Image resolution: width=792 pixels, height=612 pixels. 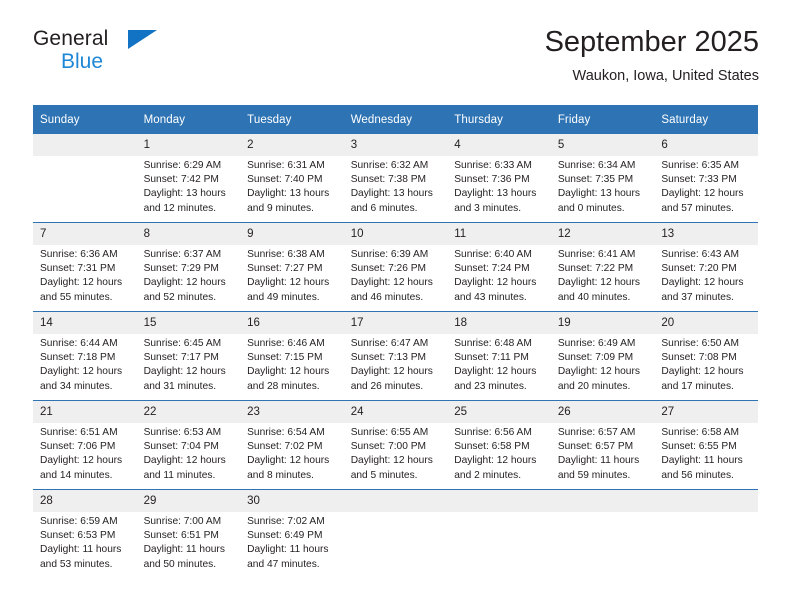 What do you see at coordinates (180, 208) in the screenshot?
I see `daylight-text-line2: and 12 minutes.` at bounding box center [180, 208].